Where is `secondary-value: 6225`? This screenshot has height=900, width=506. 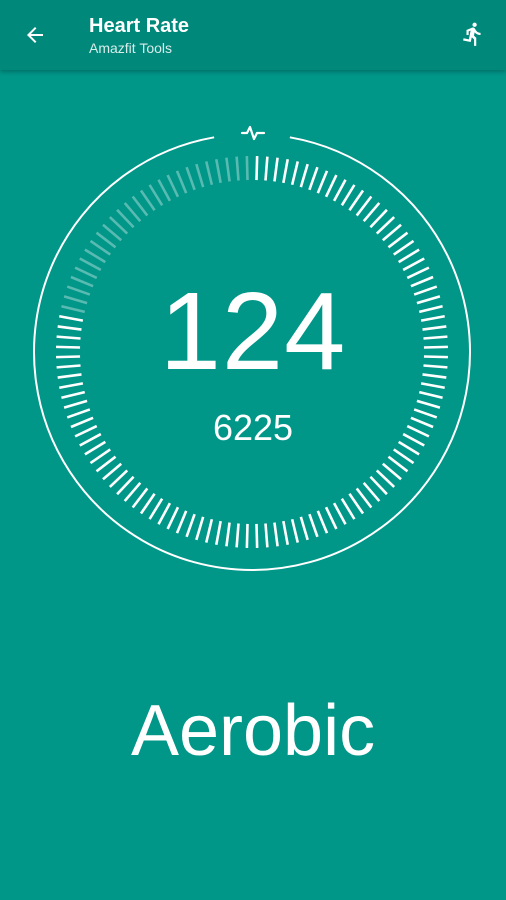
secondary-value: 6225 is located at coordinates (253, 427).